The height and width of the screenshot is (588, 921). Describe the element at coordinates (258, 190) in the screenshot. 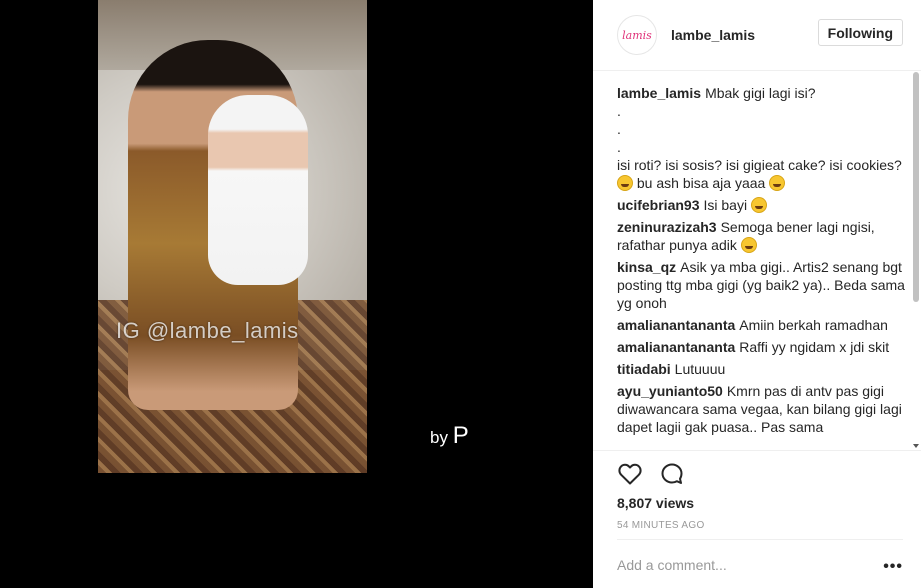

I see `video-baby` at that location.